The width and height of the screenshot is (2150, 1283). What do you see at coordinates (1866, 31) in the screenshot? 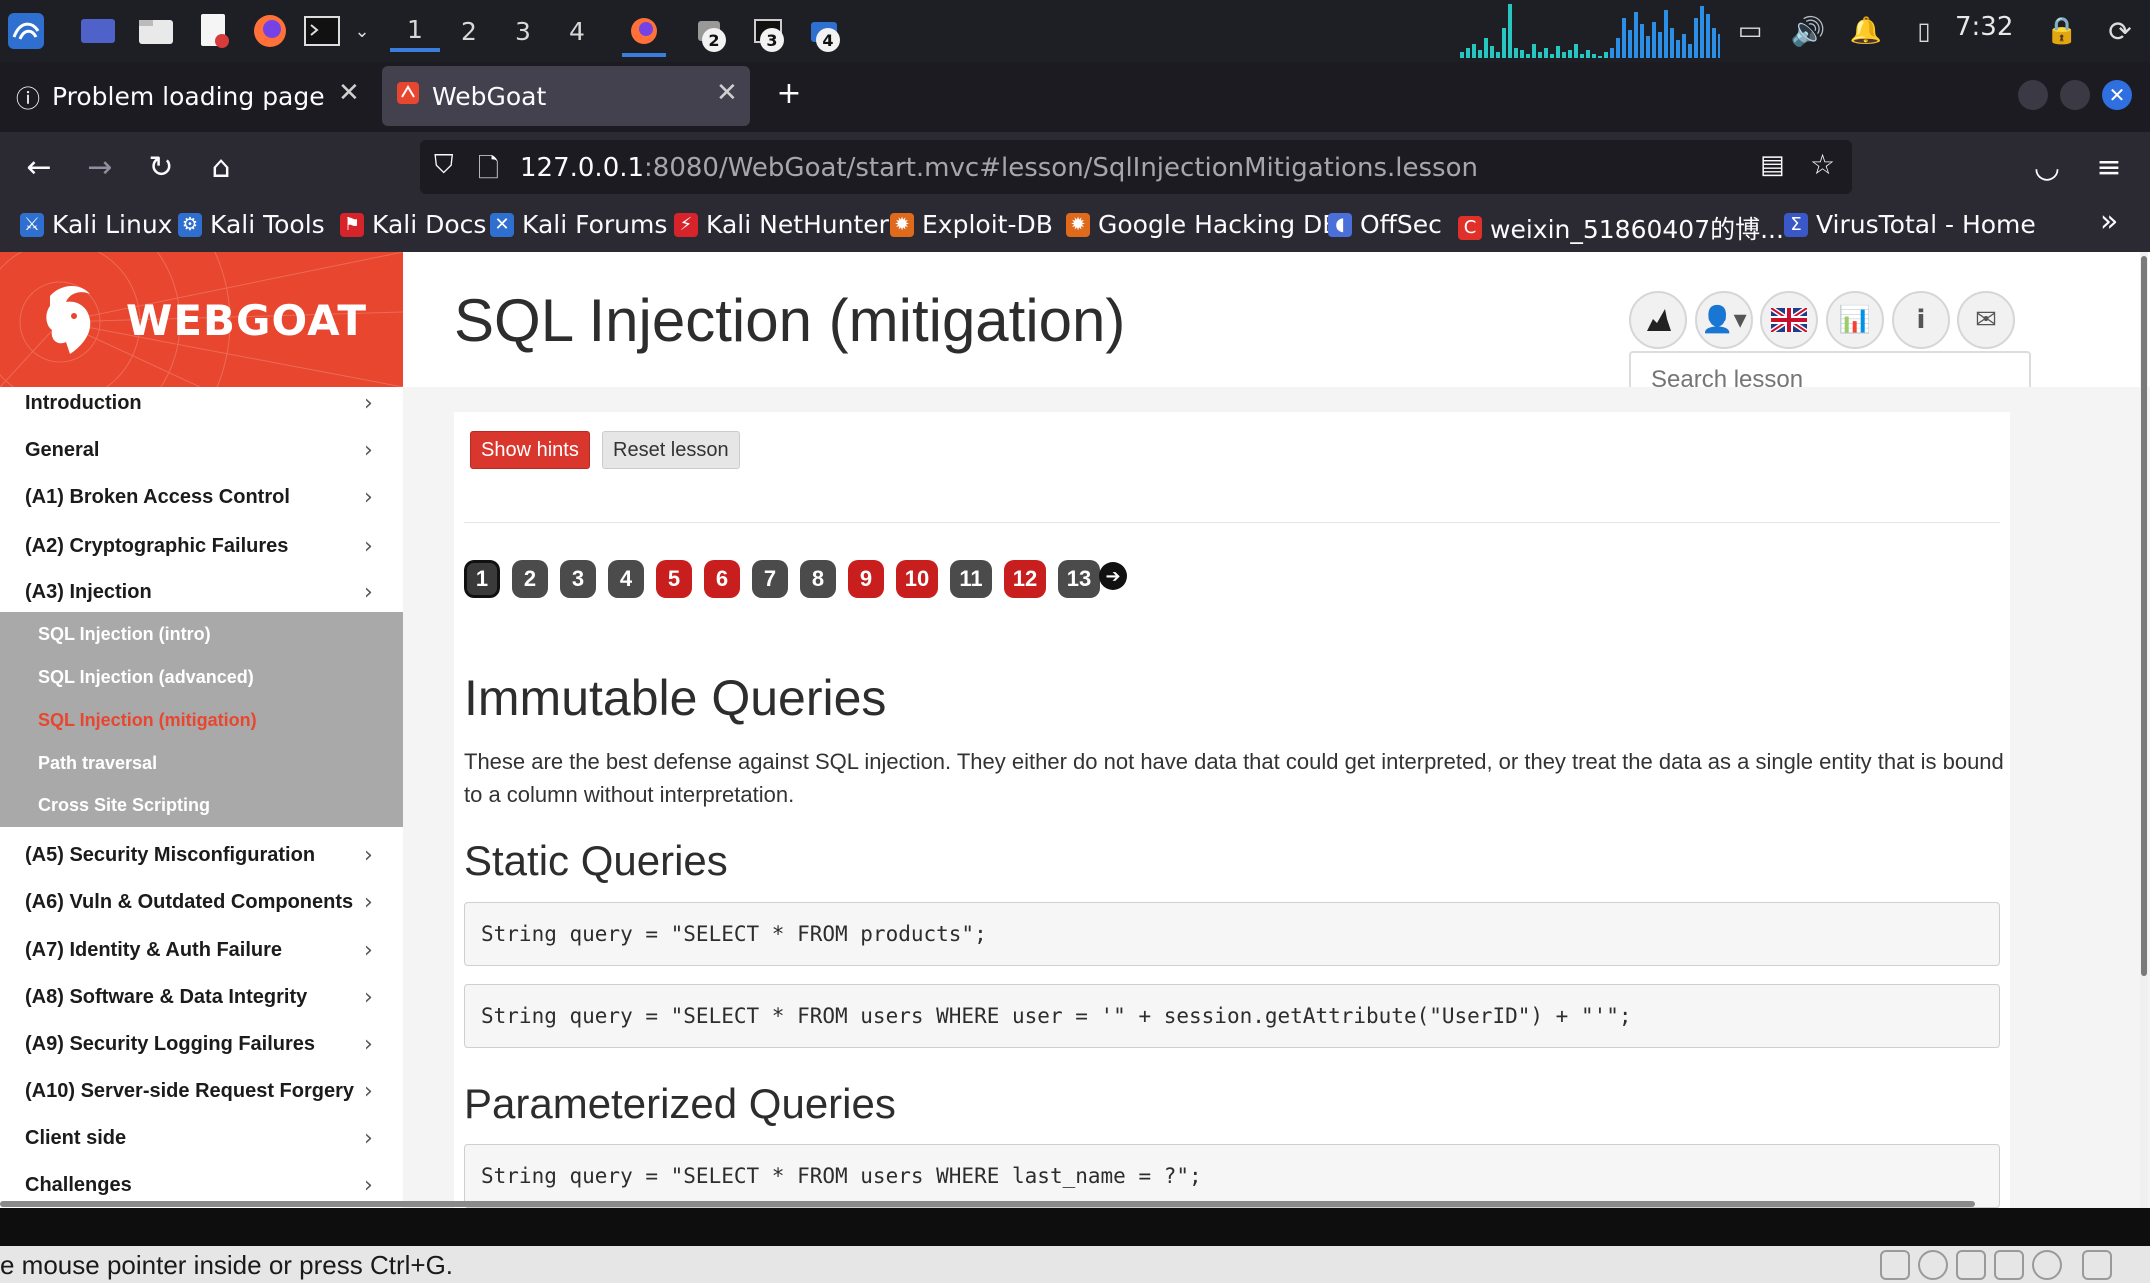
I see `notifications-bell-icon: 🔔` at bounding box center [1866, 31].